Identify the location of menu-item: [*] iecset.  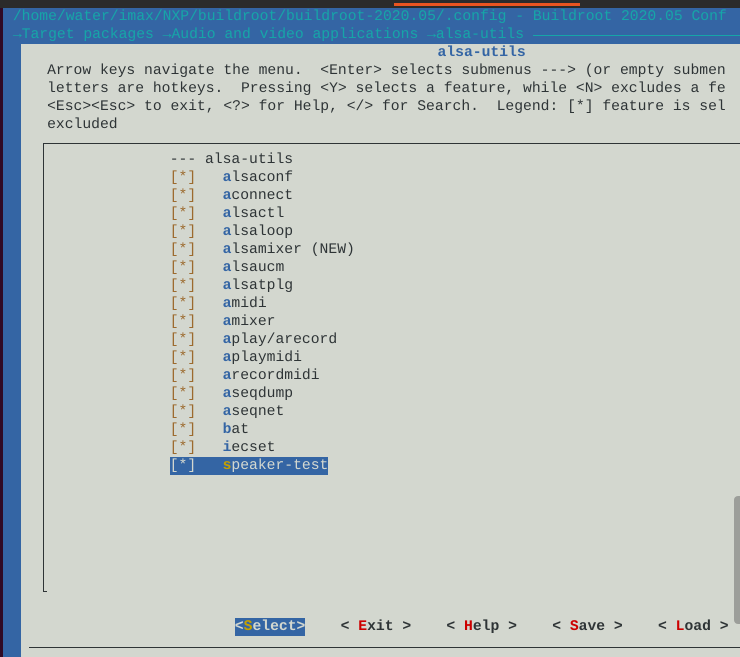
(223, 448).